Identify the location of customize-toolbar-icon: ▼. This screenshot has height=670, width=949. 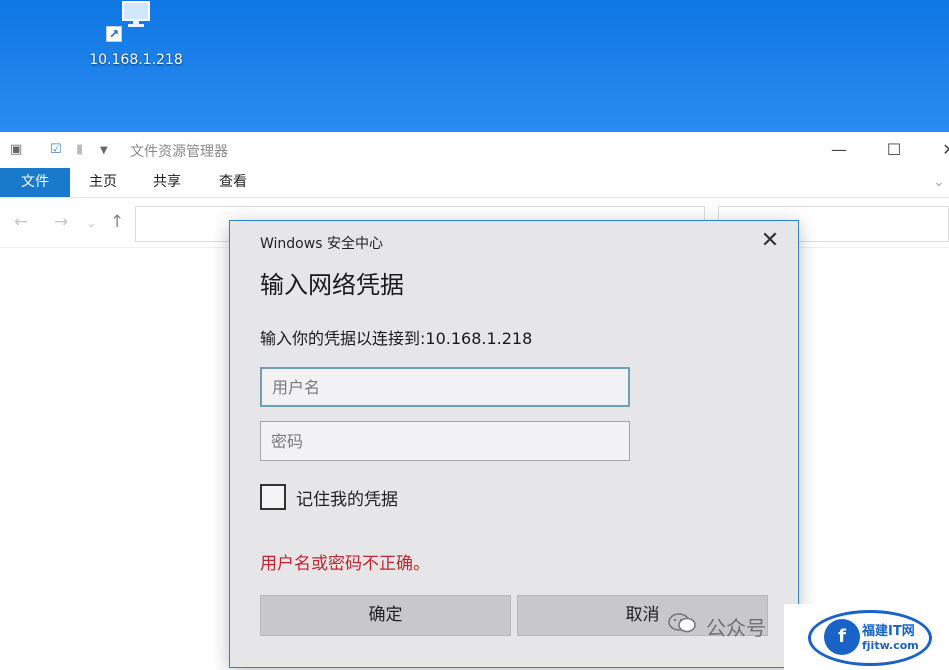
(104, 150).